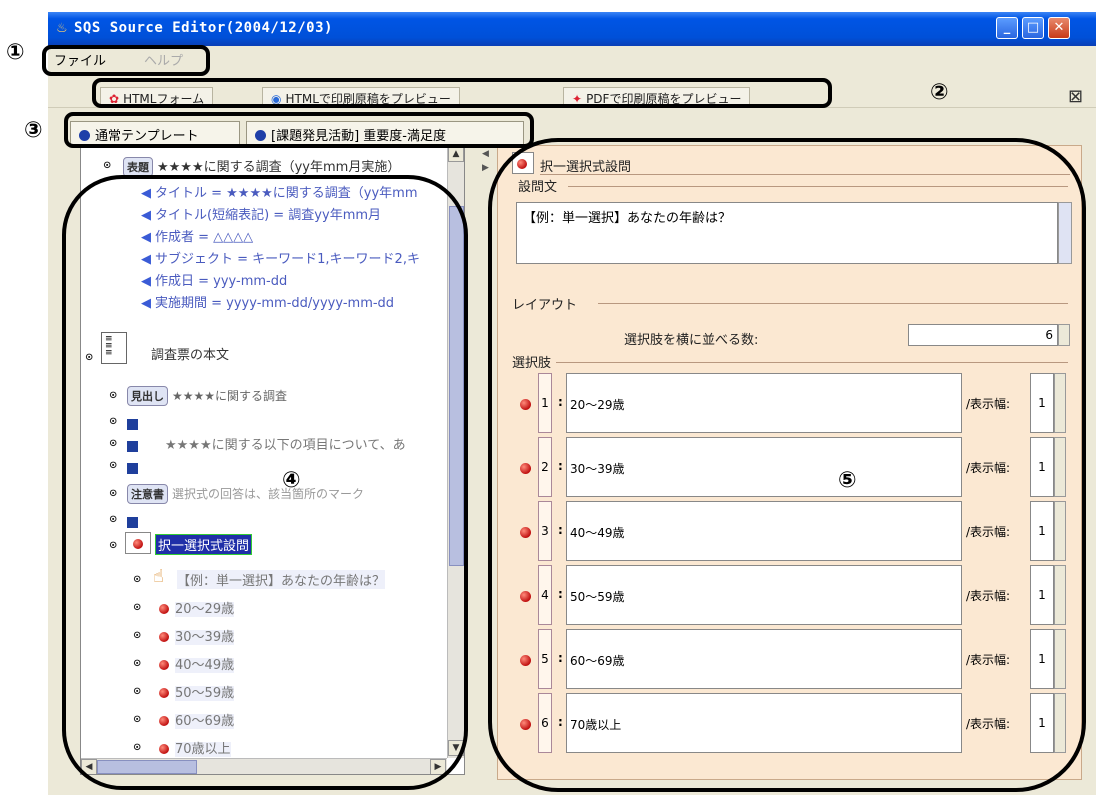 The image size is (1096, 795). What do you see at coordinates (138, 167) in the screenshot?
I see `title-badge: 表題` at bounding box center [138, 167].